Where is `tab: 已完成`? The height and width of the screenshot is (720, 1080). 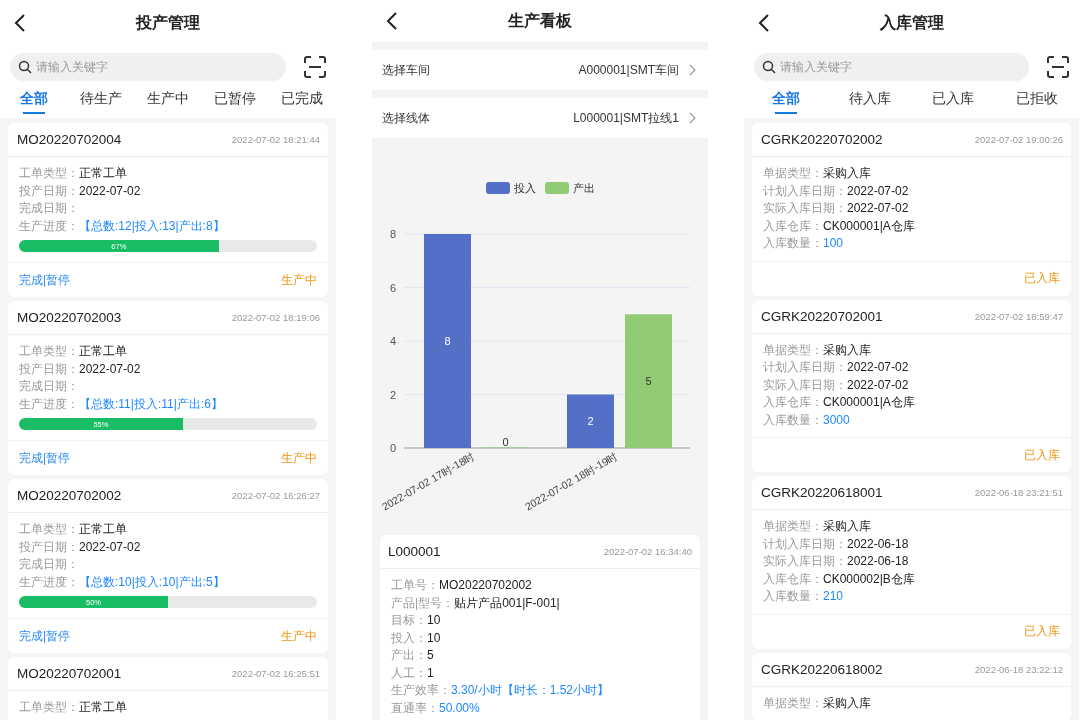 tab: 已完成 is located at coordinates (302, 104).